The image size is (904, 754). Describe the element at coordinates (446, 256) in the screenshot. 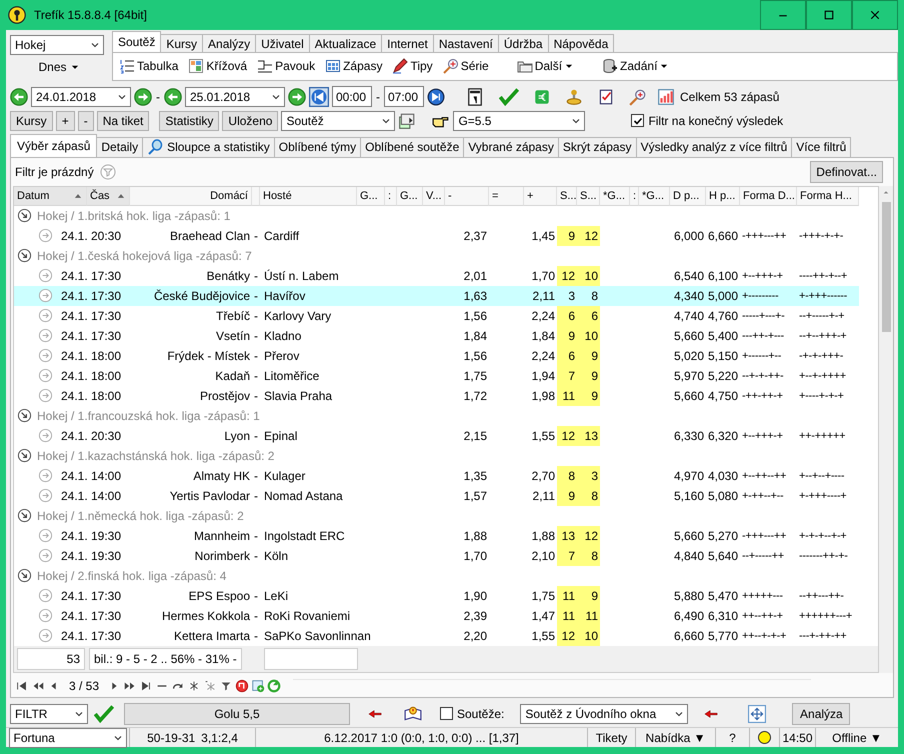

I see `group-row: Hokej / 1.česká hokejová liga -zápasů: 7` at that location.